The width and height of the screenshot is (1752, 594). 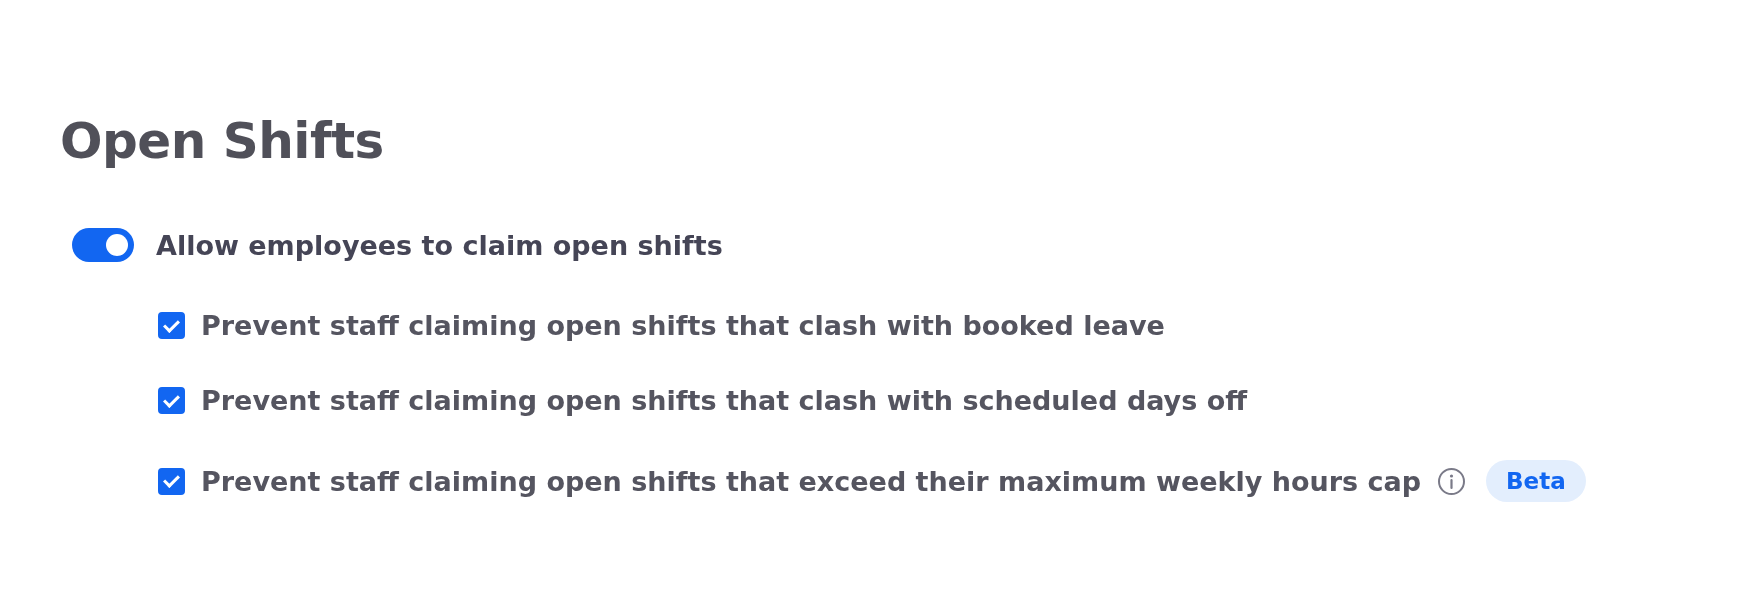 What do you see at coordinates (811, 481) in the screenshot?
I see `option-label: Prevent staff claiming open shifts that exceed their maximum weekly hours cap` at bounding box center [811, 481].